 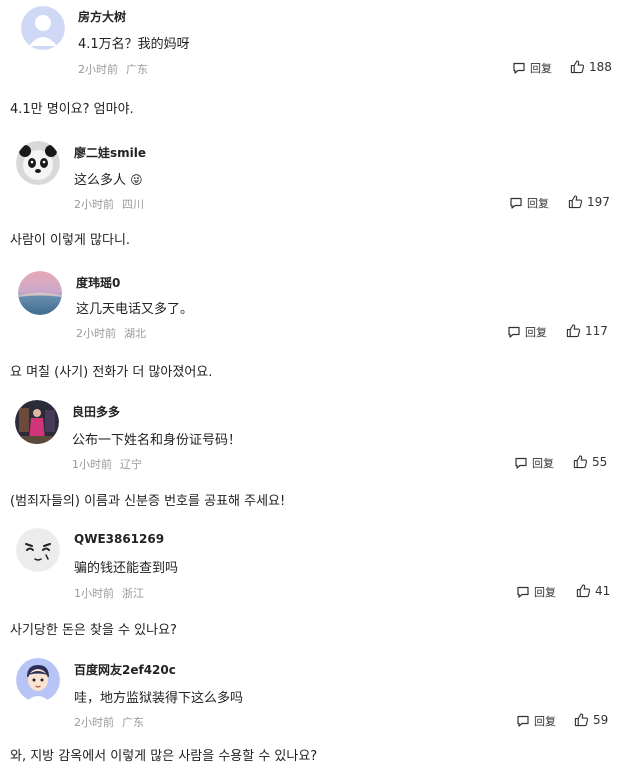 I want to click on like-button: 59, so click(x=591, y=719).